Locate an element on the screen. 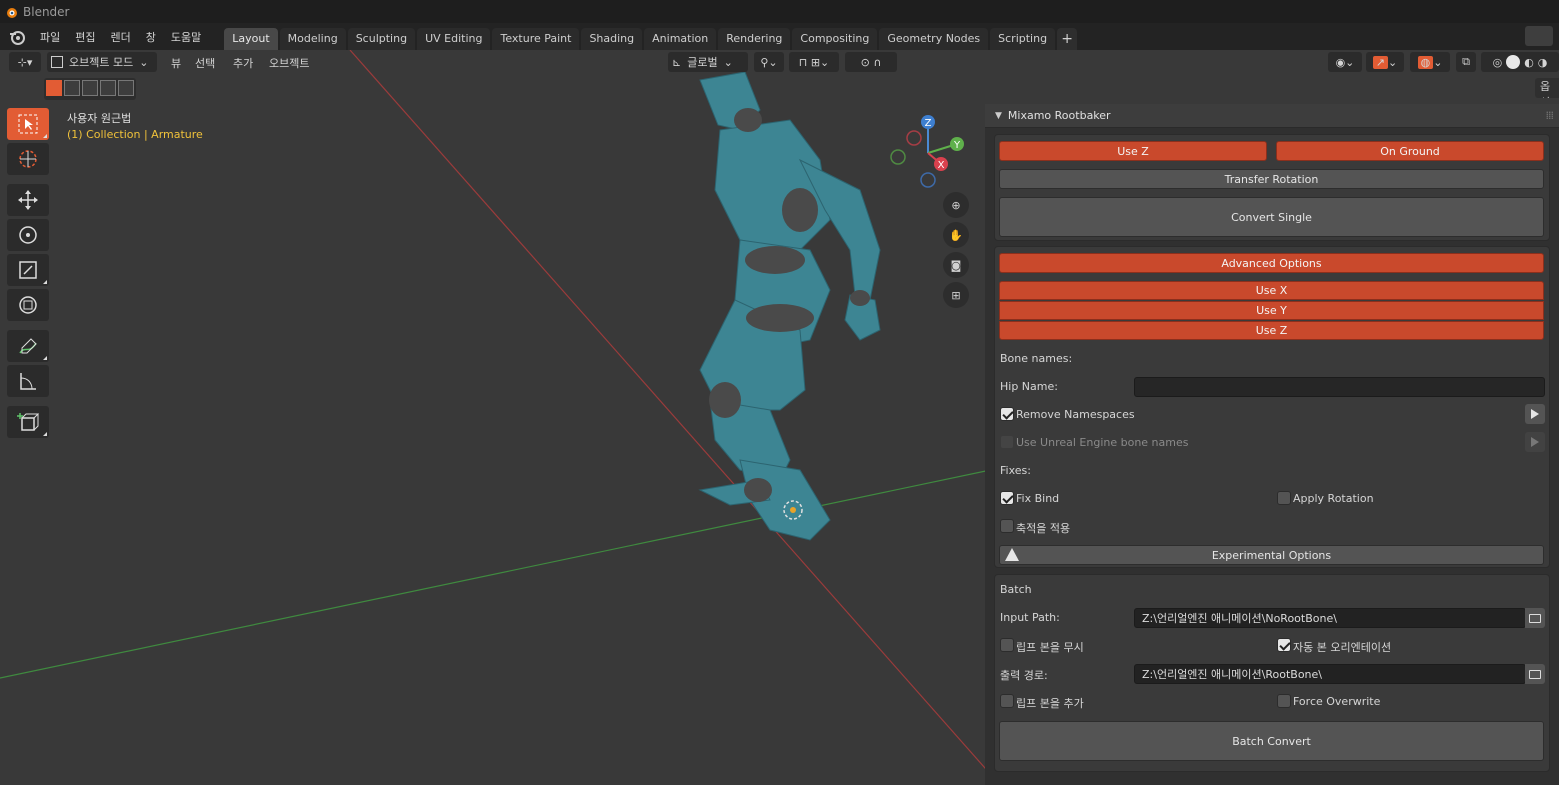 This screenshot has width=1559, height=785. remove-namespaces-checkbox is located at coordinates (1007, 414).